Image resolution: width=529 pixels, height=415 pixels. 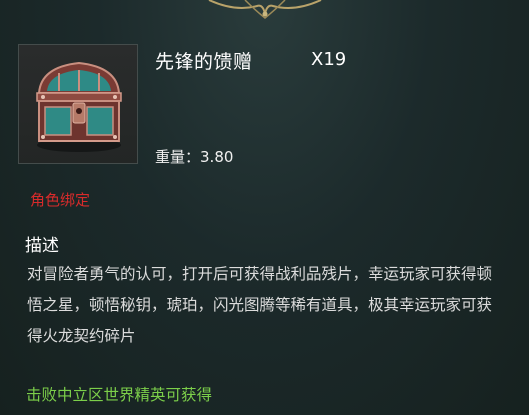 I want to click on treasure-chest-icon, so click(x=79, y=106).